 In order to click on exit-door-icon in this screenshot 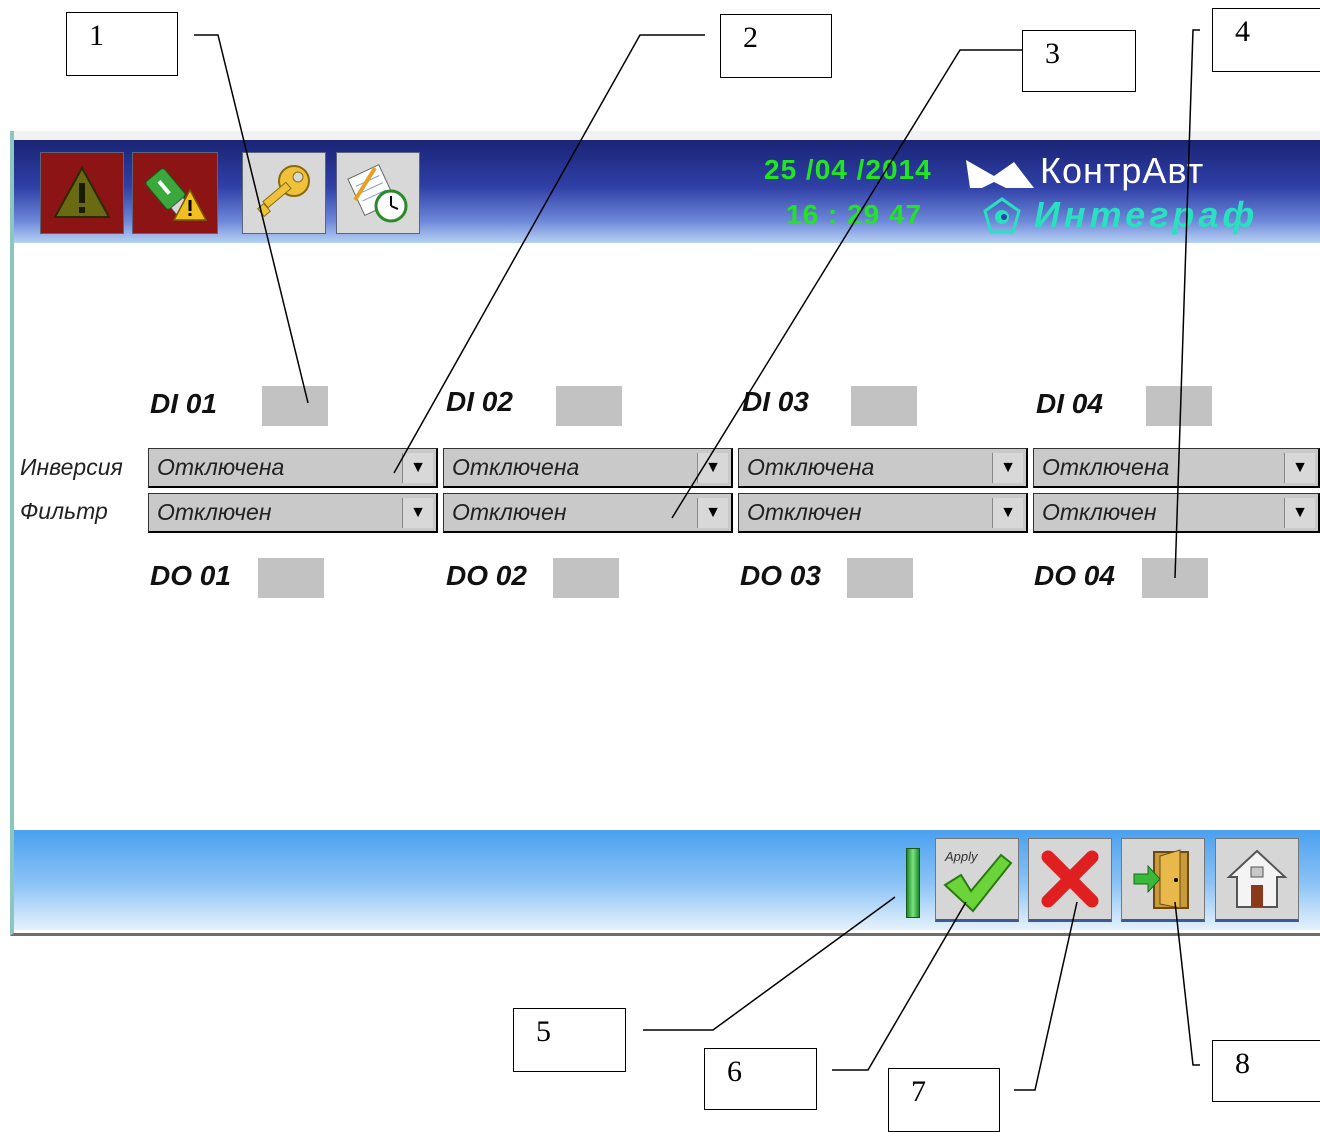, I will do `click(1161, 879)`.